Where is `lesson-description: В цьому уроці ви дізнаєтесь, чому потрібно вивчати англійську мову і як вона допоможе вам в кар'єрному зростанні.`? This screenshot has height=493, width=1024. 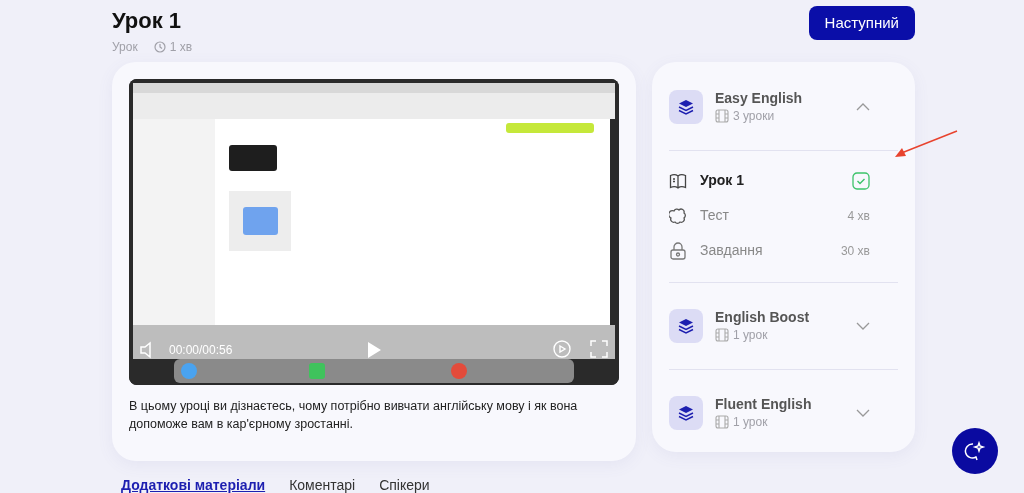 lesson-description: В цьому уроці ви дізнаєтесь, чому потрібно вивчати англійську мову і як вона допоможе вам в кар'єрному зростанні. is located at coordinates (354, 415).